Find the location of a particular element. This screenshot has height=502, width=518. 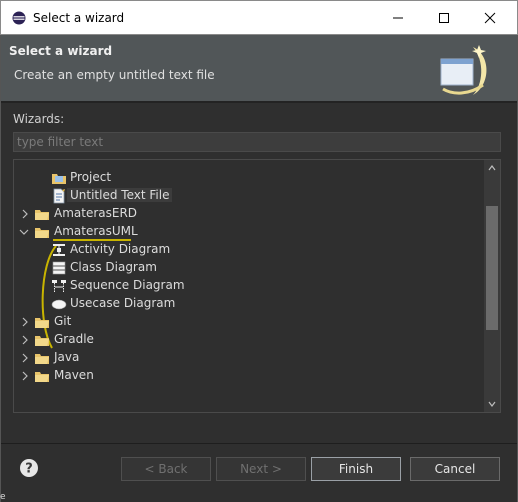

minimize-button is located at coordinates (398, 18).